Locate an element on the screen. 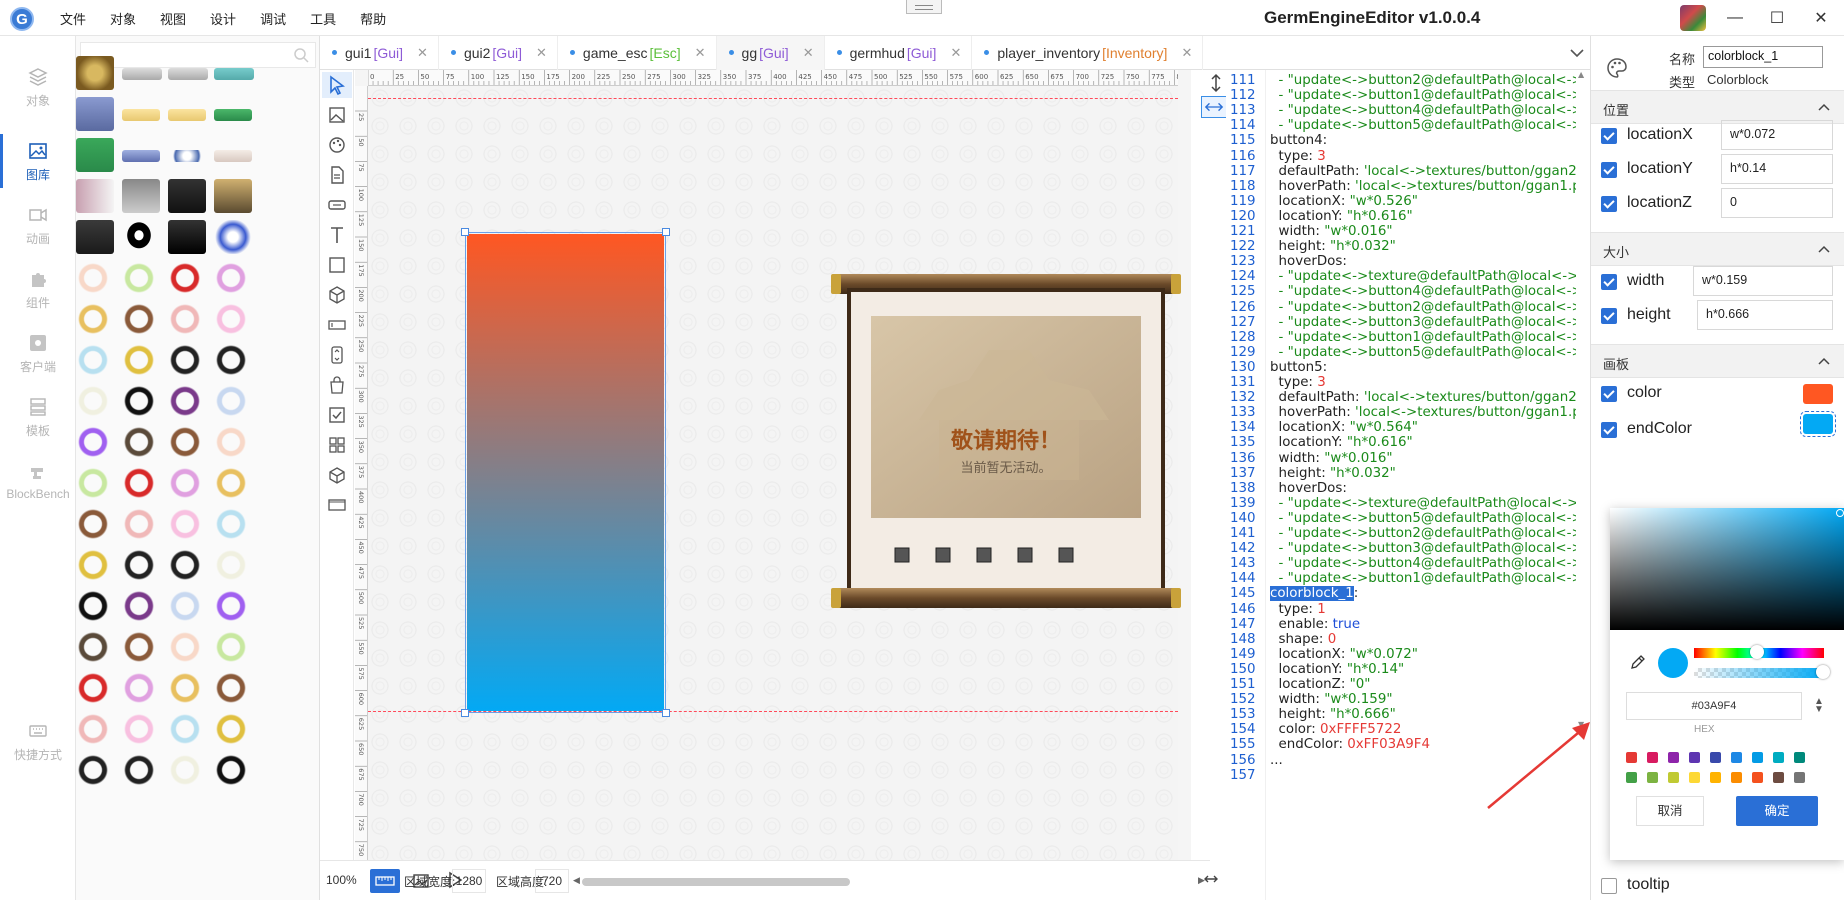  tab-game-esc: game_esc [Esc] ✕ is located at coordinates (637, 52).